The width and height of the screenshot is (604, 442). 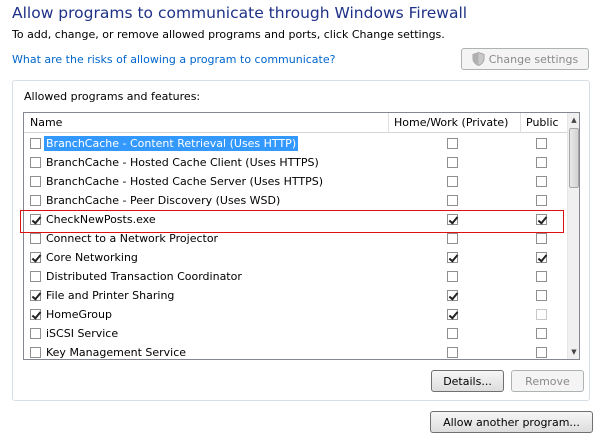 What do you see at coordinates (43, 123) in the screenshot?
I see `column-header-name: Name` at bounding box center [43, 123].